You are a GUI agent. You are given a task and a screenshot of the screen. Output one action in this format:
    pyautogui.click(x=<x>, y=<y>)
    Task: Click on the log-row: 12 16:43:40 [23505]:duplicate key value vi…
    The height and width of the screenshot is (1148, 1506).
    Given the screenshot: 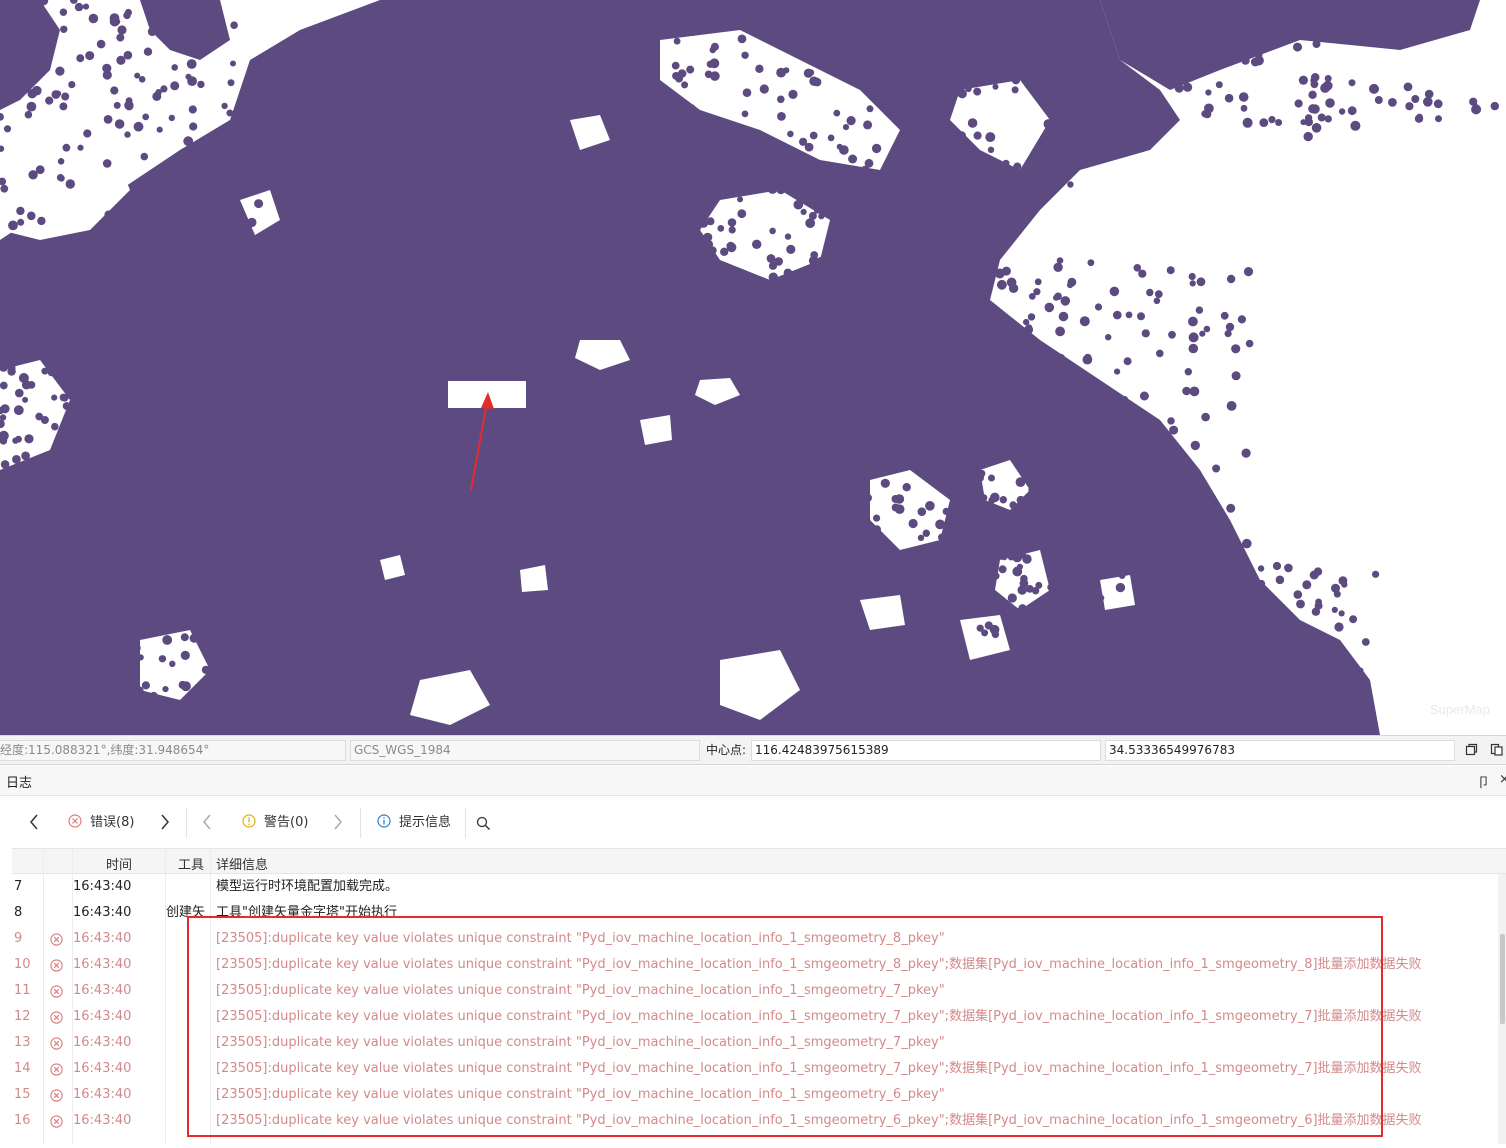 What is the action you would take?
    pyautogui.click(x=759, y=1017)
    